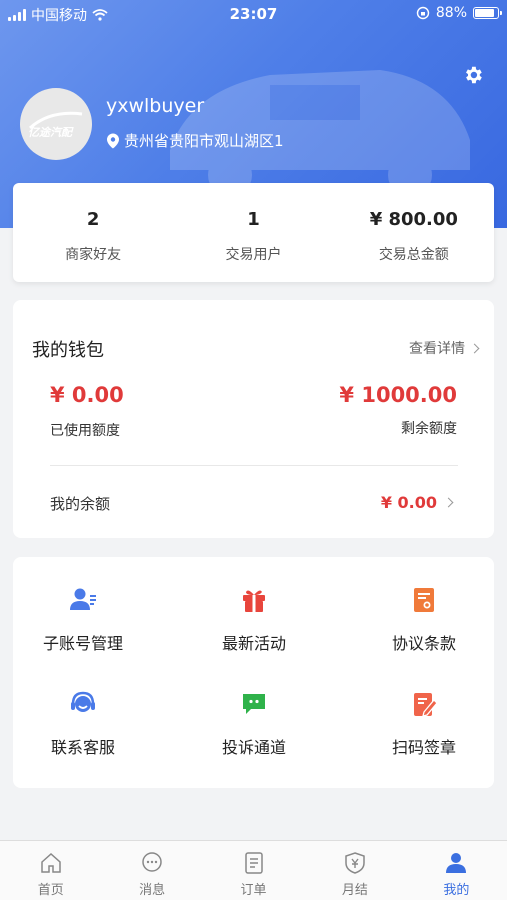 The height and width of the screenshot is (900, 507). I want to click on remaining-amount: ¥ 1000.00, so click(398, 395).